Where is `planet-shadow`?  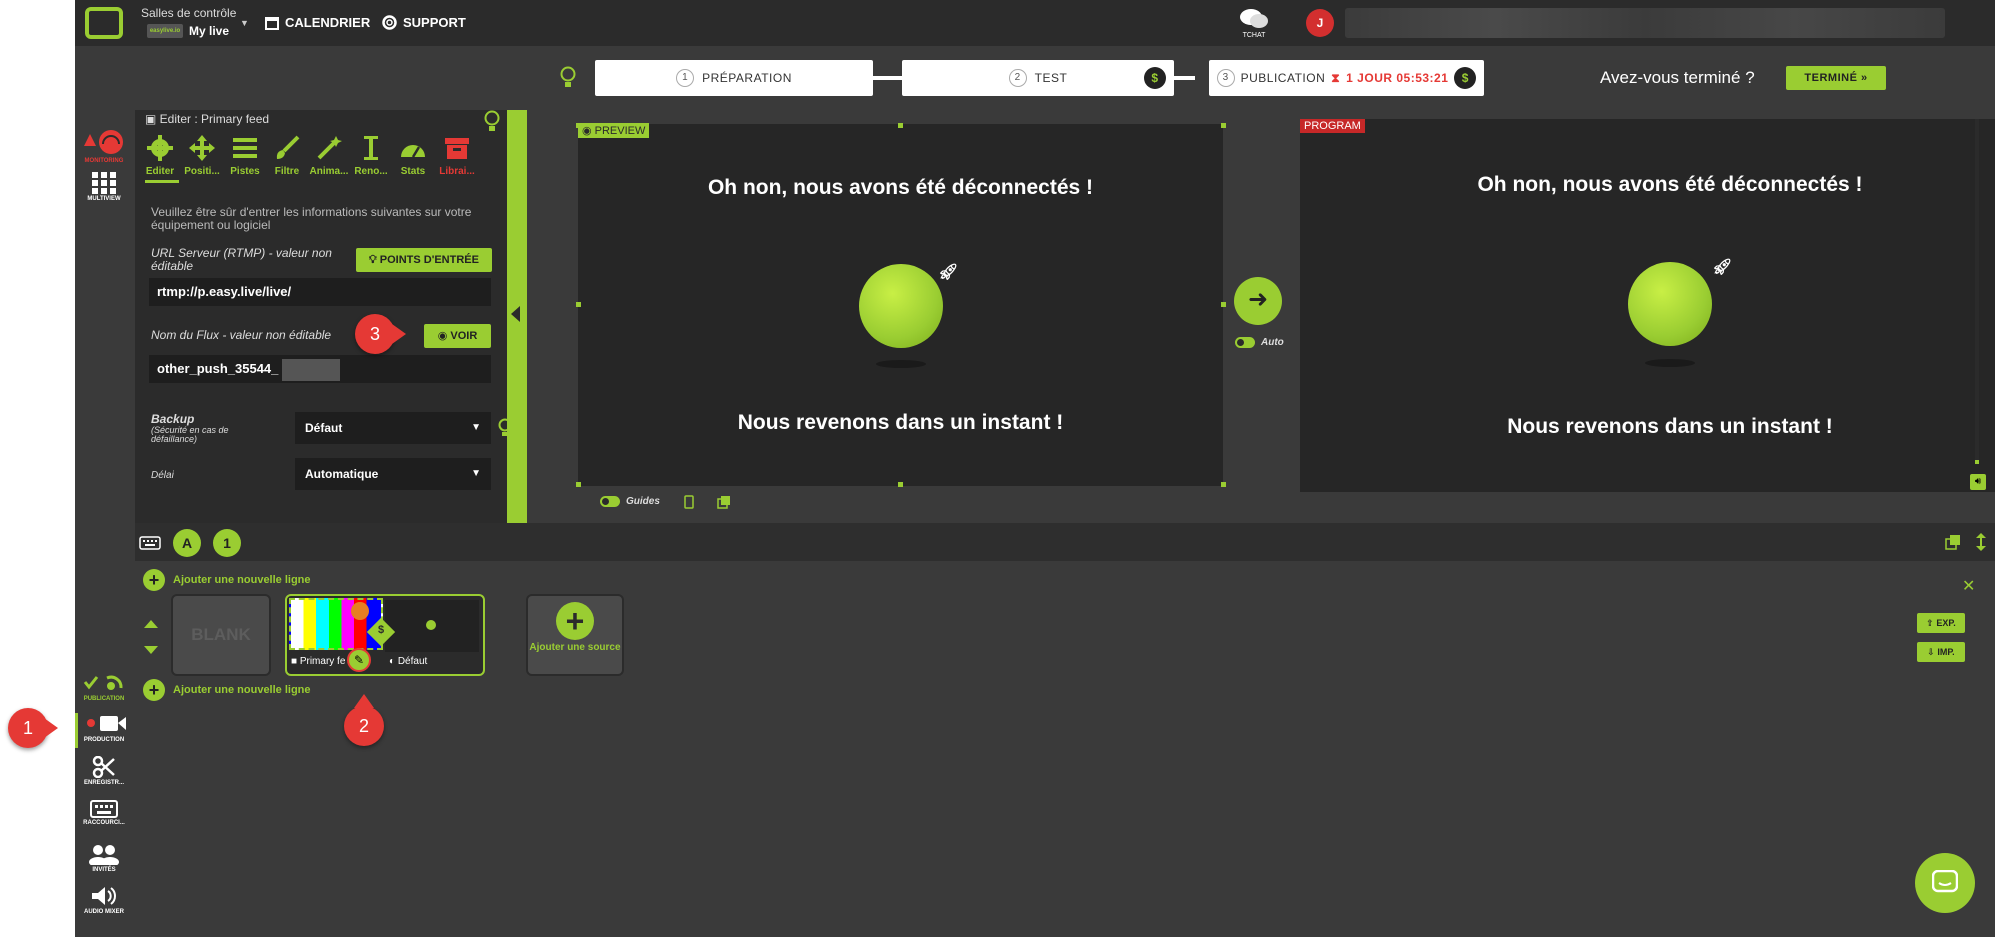 planet-shadow is located at coordinates (1670, 363).